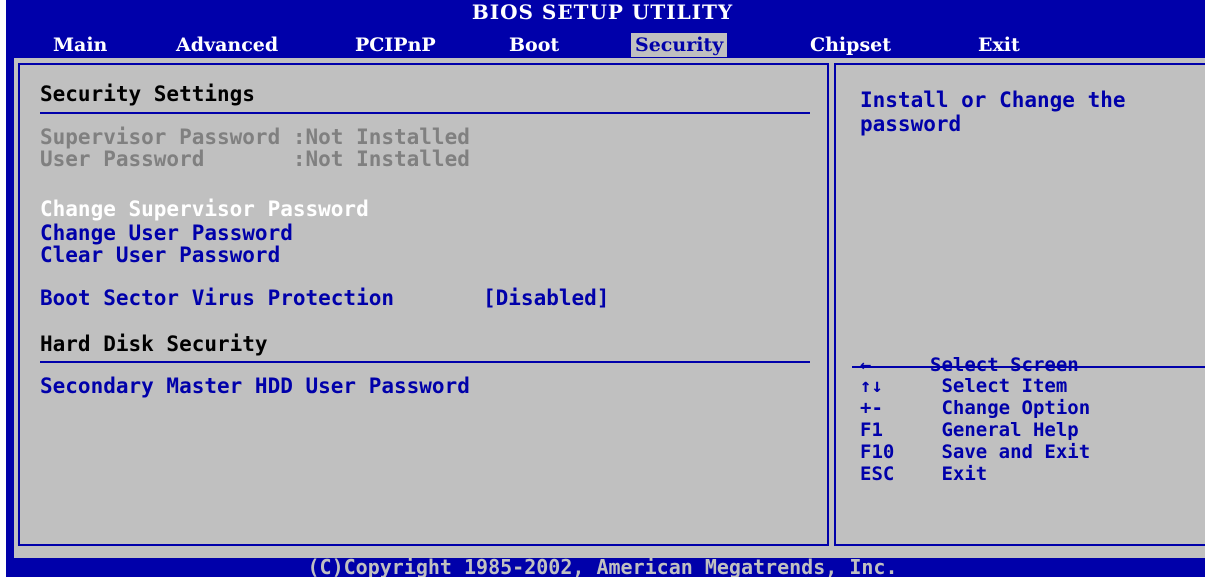 The width and height of the screenshot is (1205, 577). What do you see at coordinates (255, 159) in the screenshot?
I see `user-password-status: User Password :Not Installed` at bounding box center [255, 159].